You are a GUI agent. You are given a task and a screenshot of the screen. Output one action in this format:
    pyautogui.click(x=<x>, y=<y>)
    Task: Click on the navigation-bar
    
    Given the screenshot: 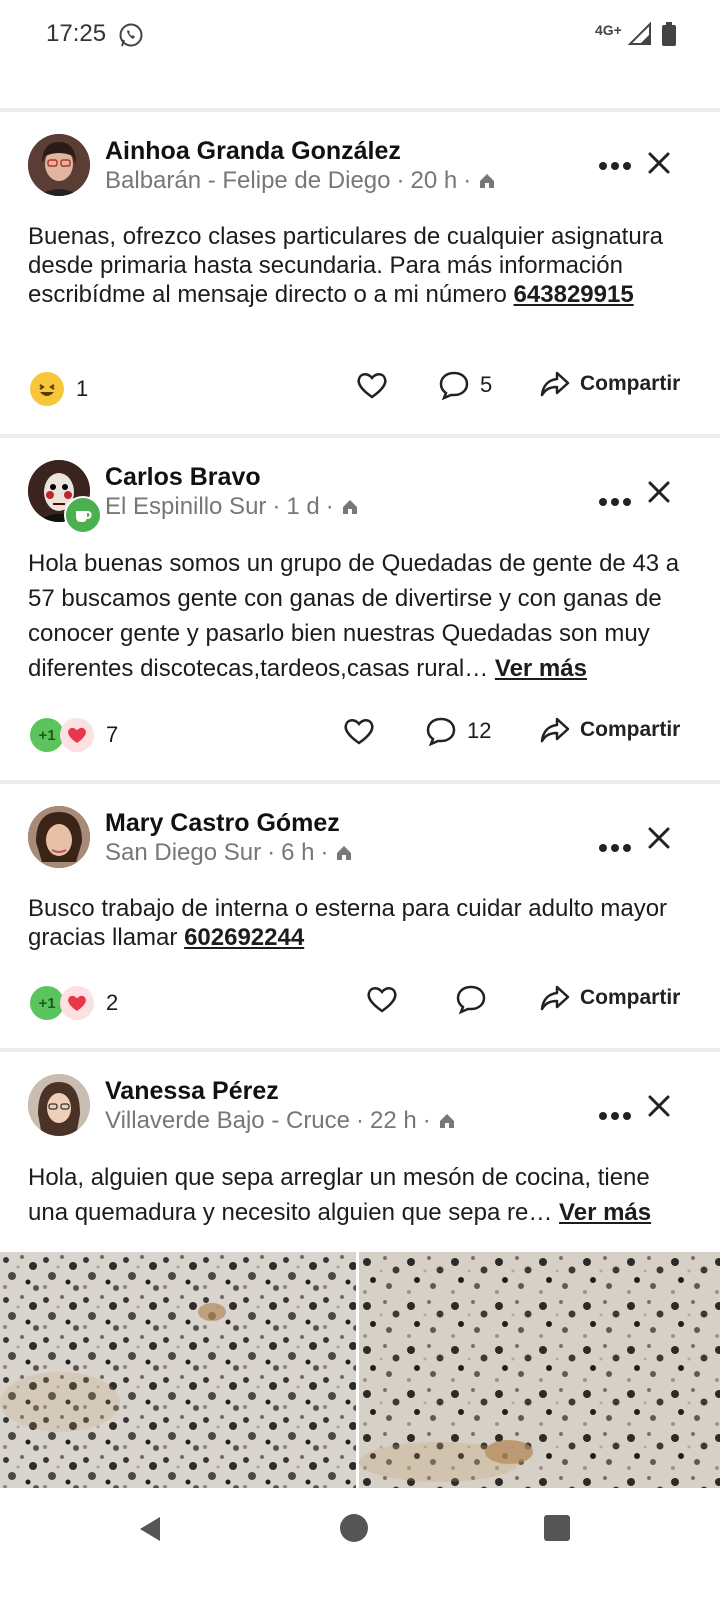 What is the action you would take?
    pyautogui.click(x=360, y=1544)
    